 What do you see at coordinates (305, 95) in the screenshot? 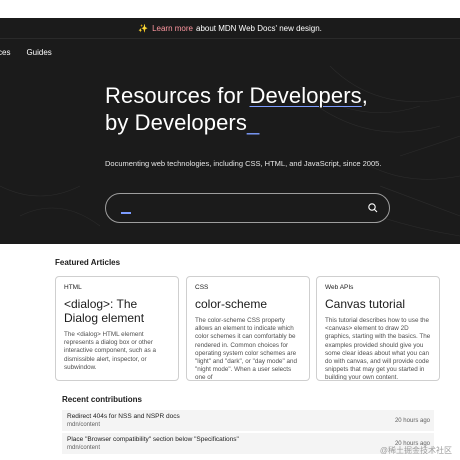
I see `hero-title-highlight: Developers` at bounding box center [305, 95].